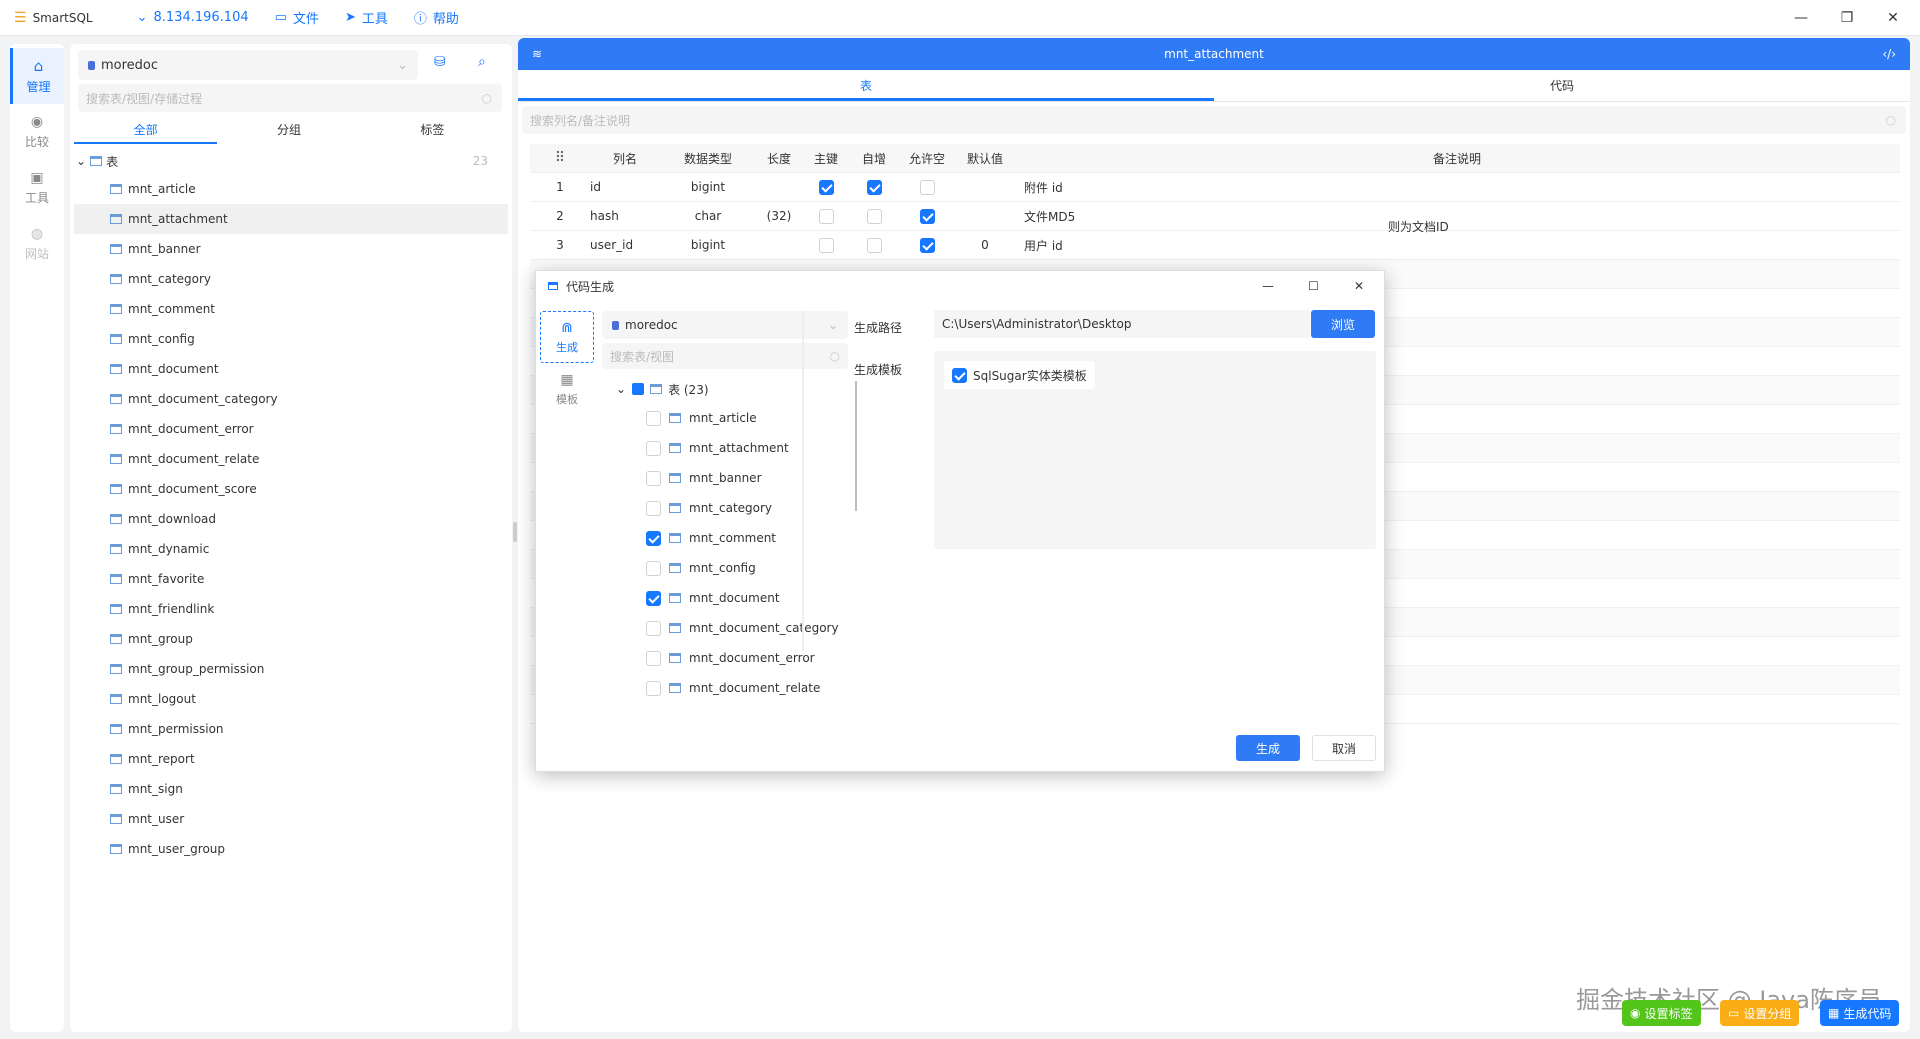  I want to click on dialog-table-item: mnt_config, so click(722, 568).